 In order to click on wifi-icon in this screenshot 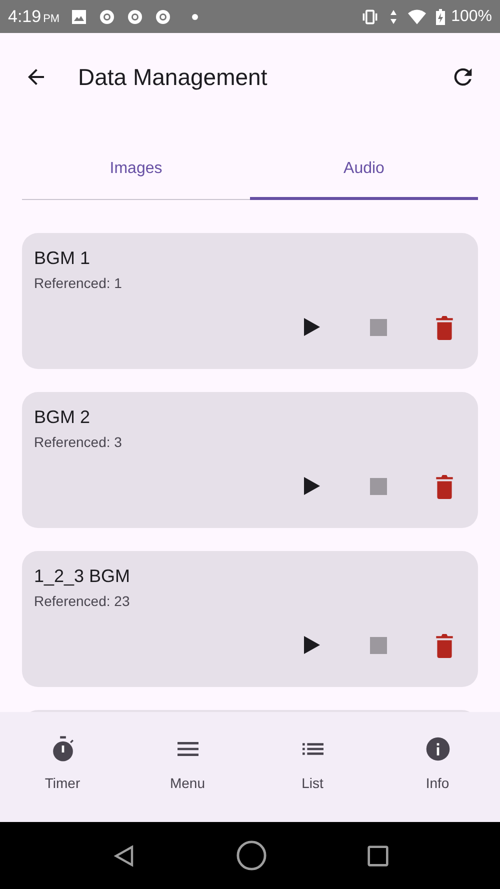, I will do `click(417, 16)`.